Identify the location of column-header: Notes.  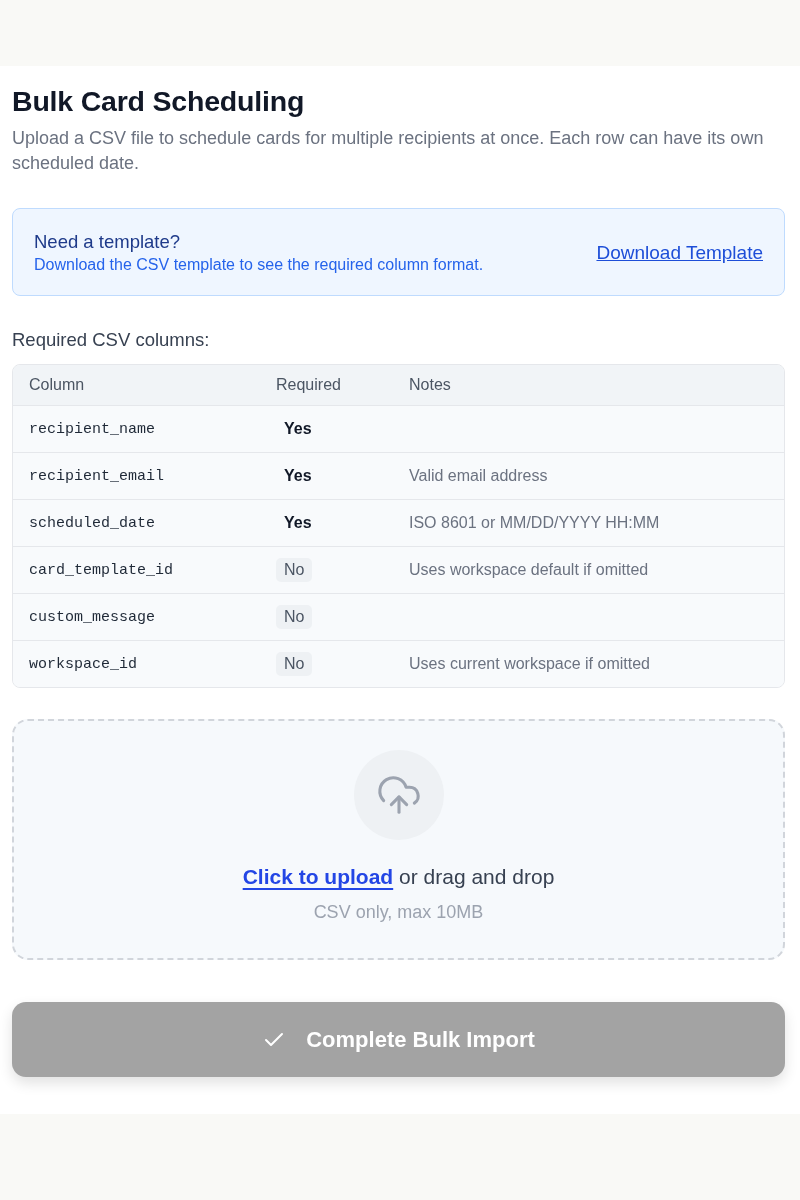
(430, 385).